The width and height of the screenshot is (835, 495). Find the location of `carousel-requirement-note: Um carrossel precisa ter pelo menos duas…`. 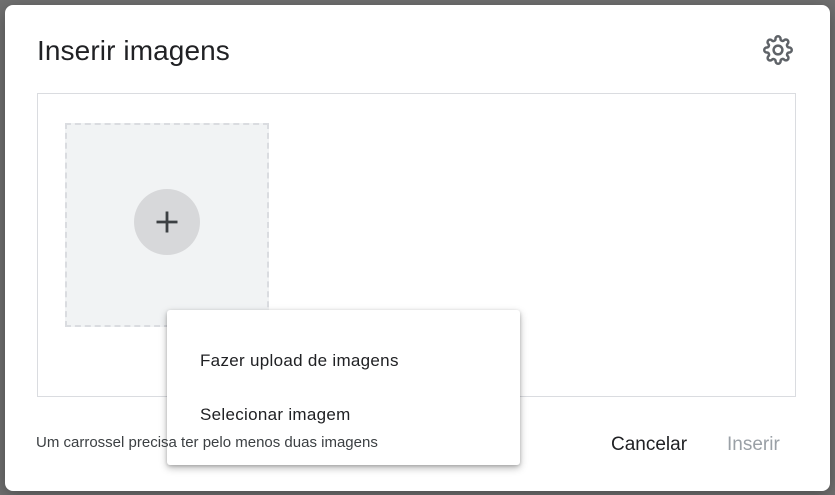

carousel-requirement-note: Um carrossel precisa ter pelo menos duas… is located at coordinates (207, 442).